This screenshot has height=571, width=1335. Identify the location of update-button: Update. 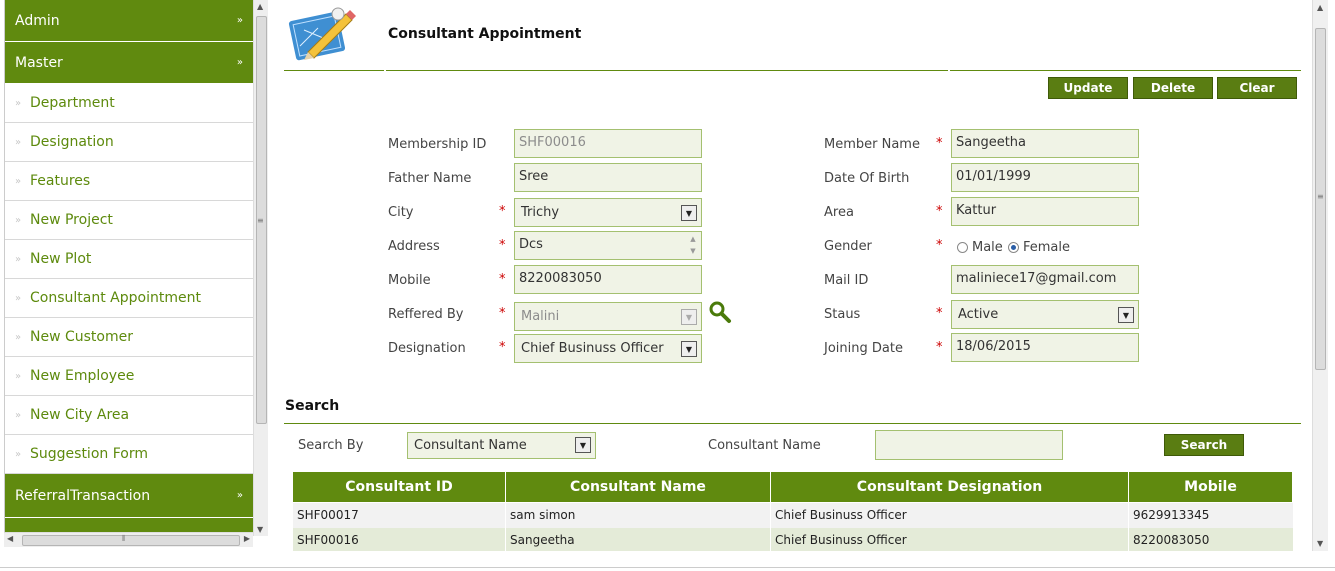
(1088, 88).